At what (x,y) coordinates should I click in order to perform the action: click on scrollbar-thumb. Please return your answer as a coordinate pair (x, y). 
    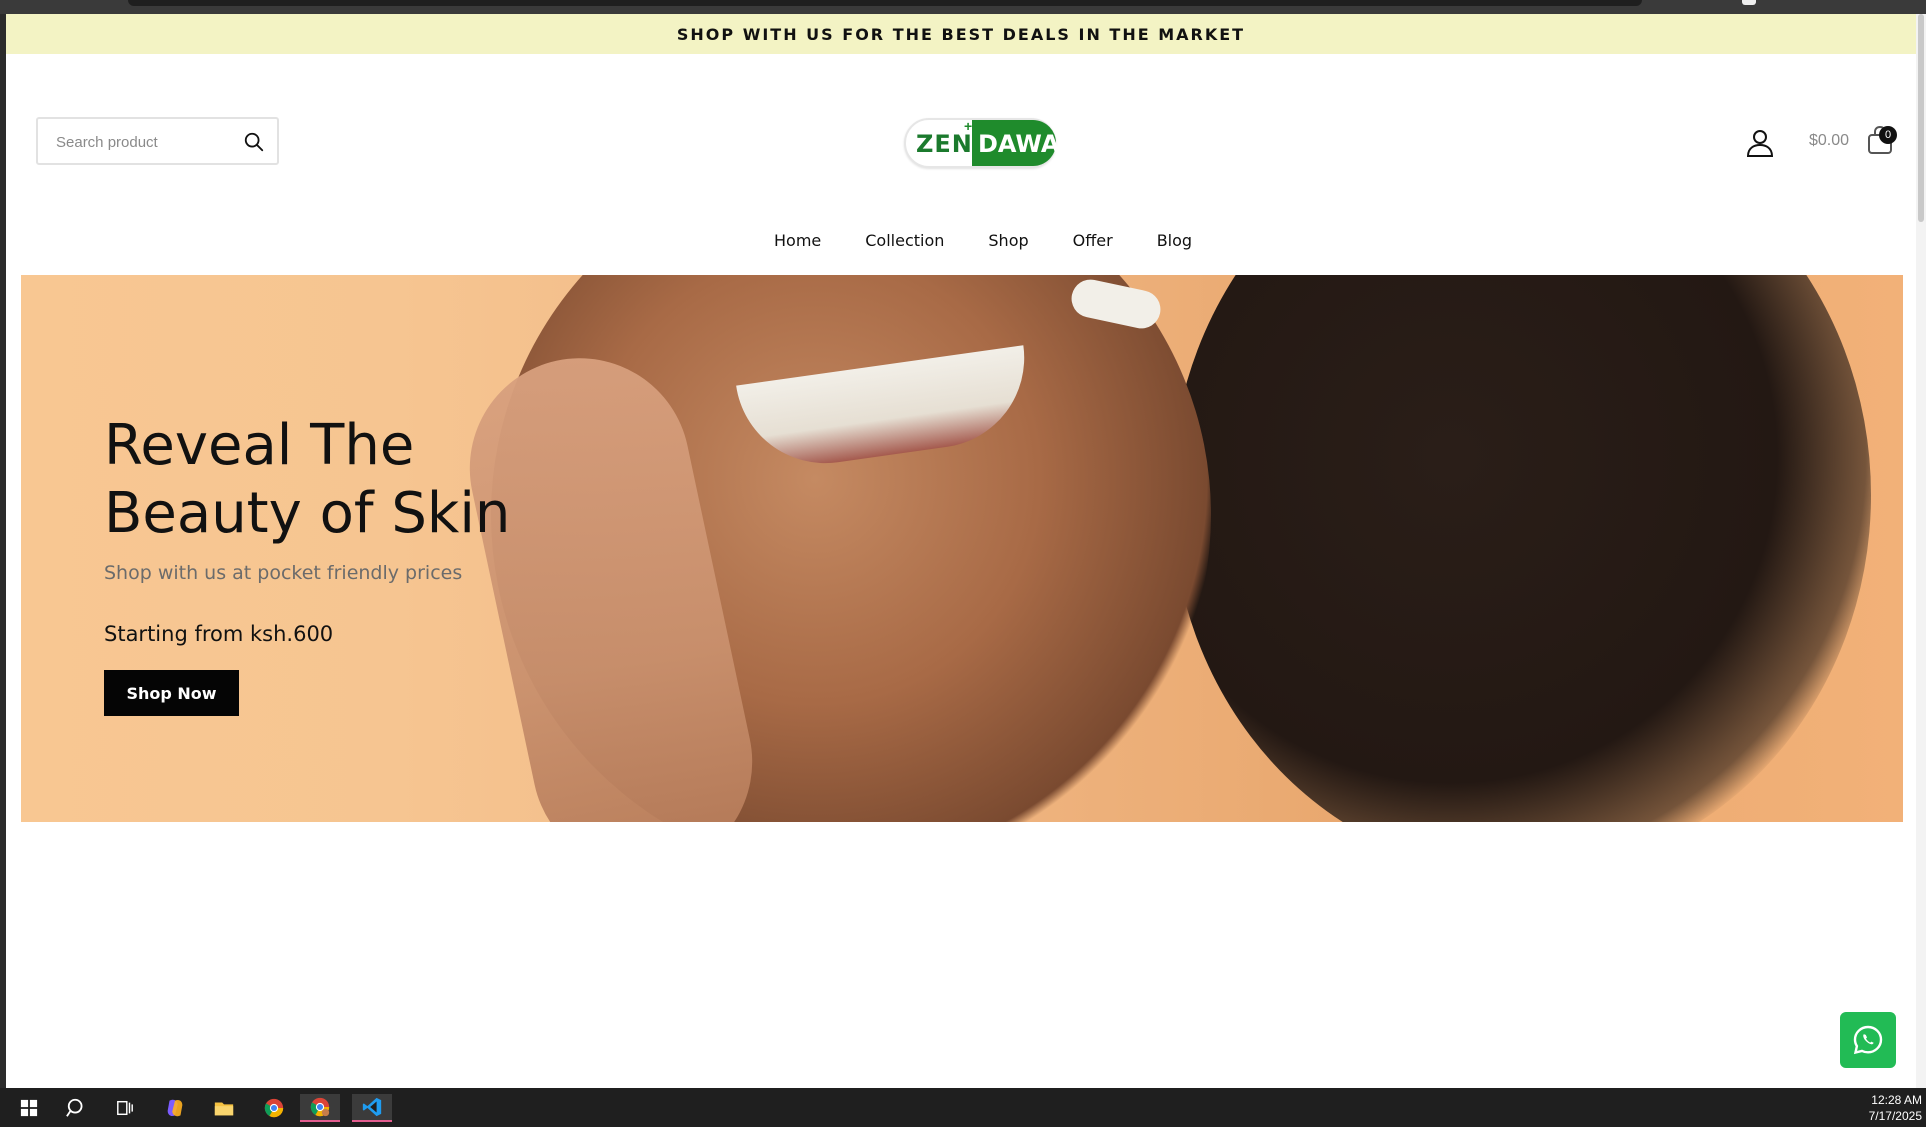
    Looking at the image, I should click on (1921, 118).